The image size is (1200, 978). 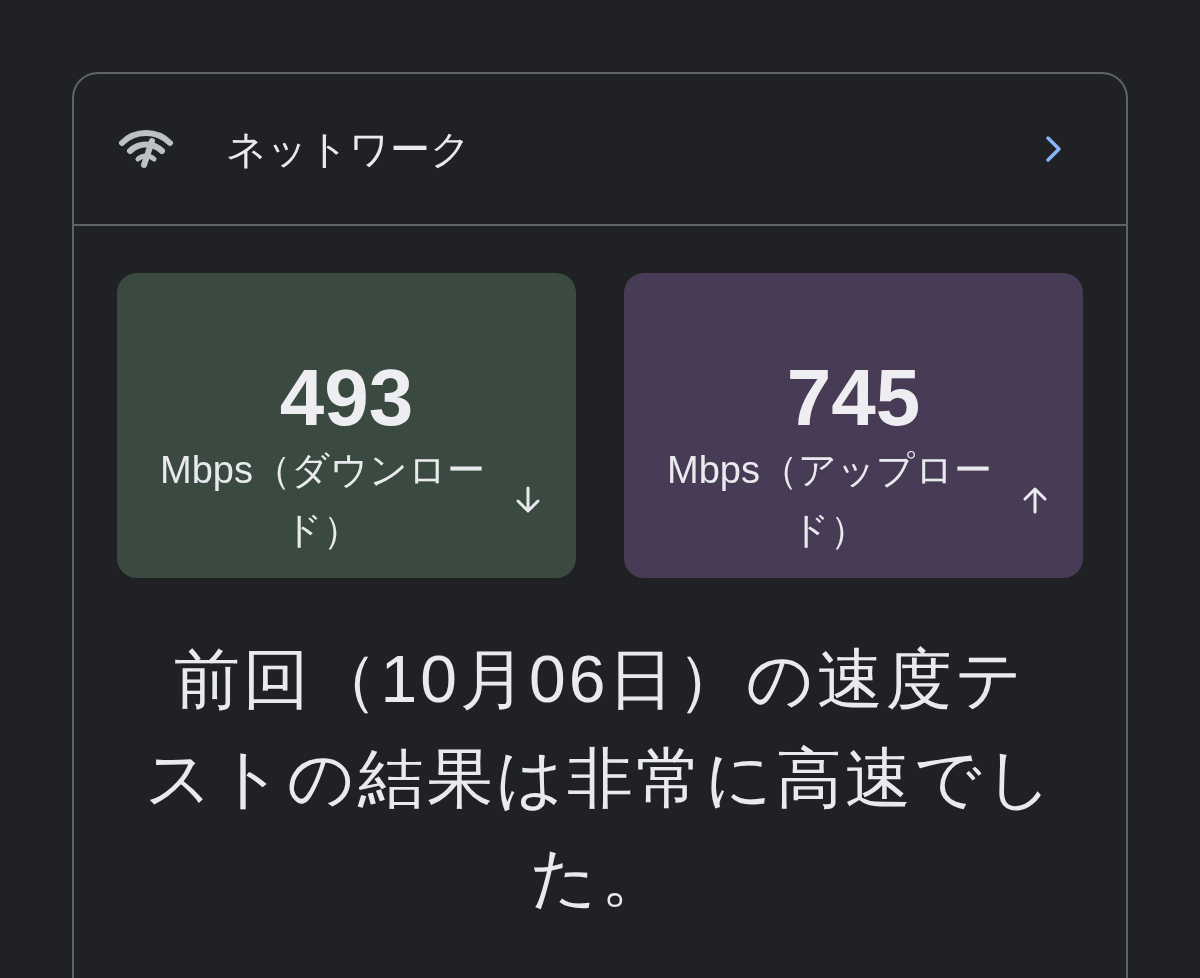 I want to click on speed-value: 493, so click(x=346, y=398).